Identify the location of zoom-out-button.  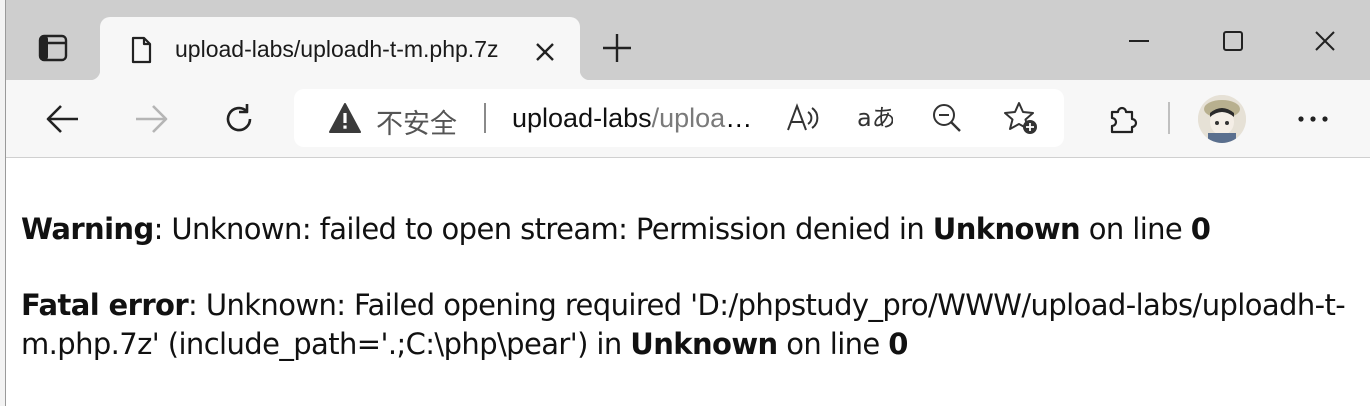
(947, 118).